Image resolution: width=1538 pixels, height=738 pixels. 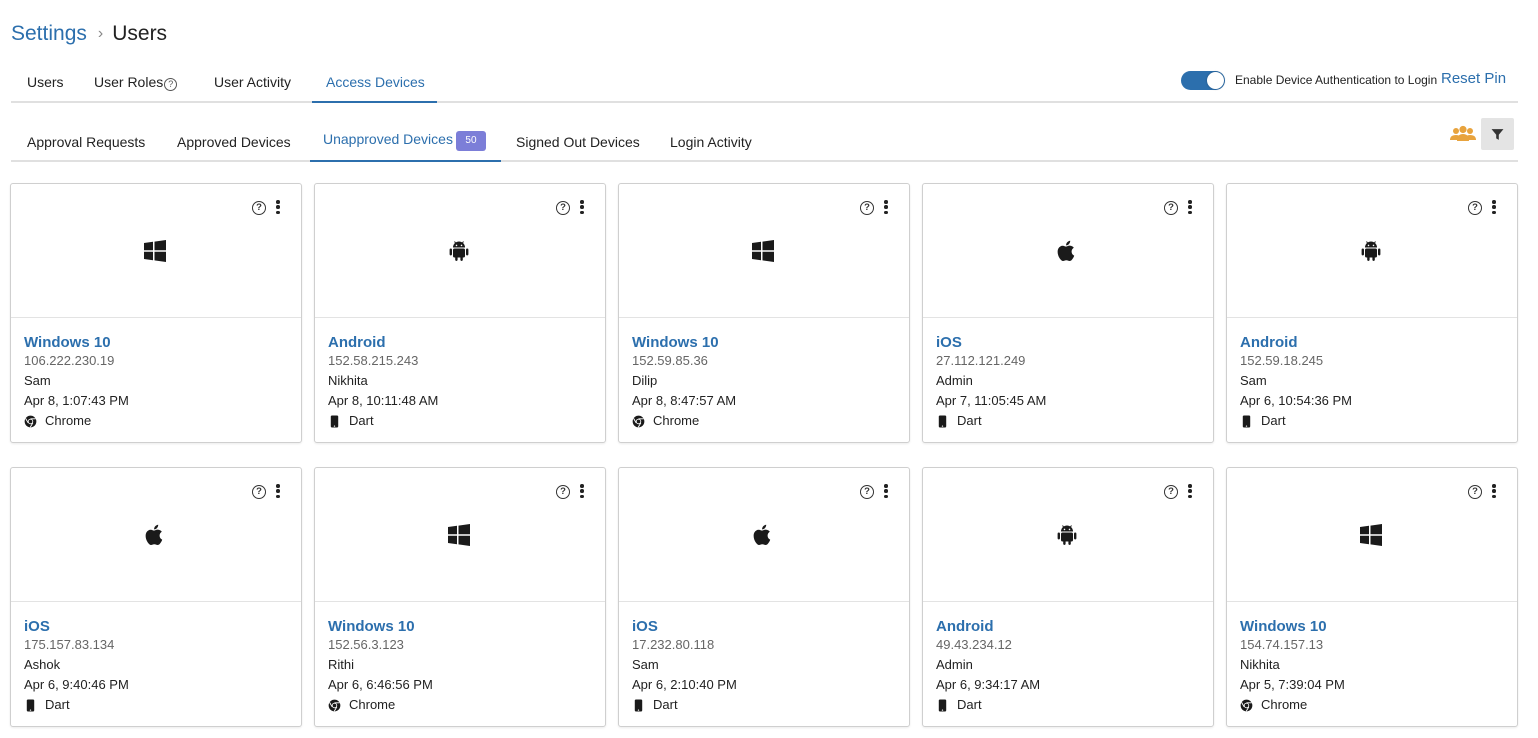 I want to click on device-date: Apr 6, 6:46:56 PM, so click(x=380, y=684).